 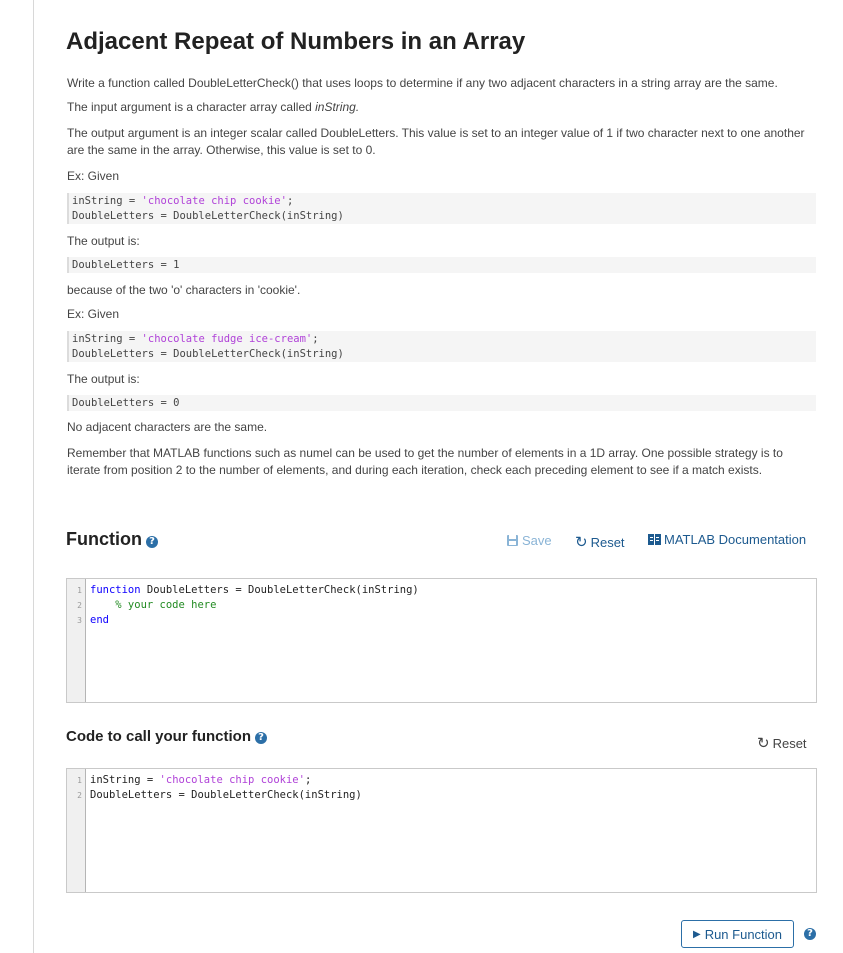 What do you see at coordinates (93, 176) in the screenshot?
I see `example1-label: Ex: Given` at bounding box center [93, 176].